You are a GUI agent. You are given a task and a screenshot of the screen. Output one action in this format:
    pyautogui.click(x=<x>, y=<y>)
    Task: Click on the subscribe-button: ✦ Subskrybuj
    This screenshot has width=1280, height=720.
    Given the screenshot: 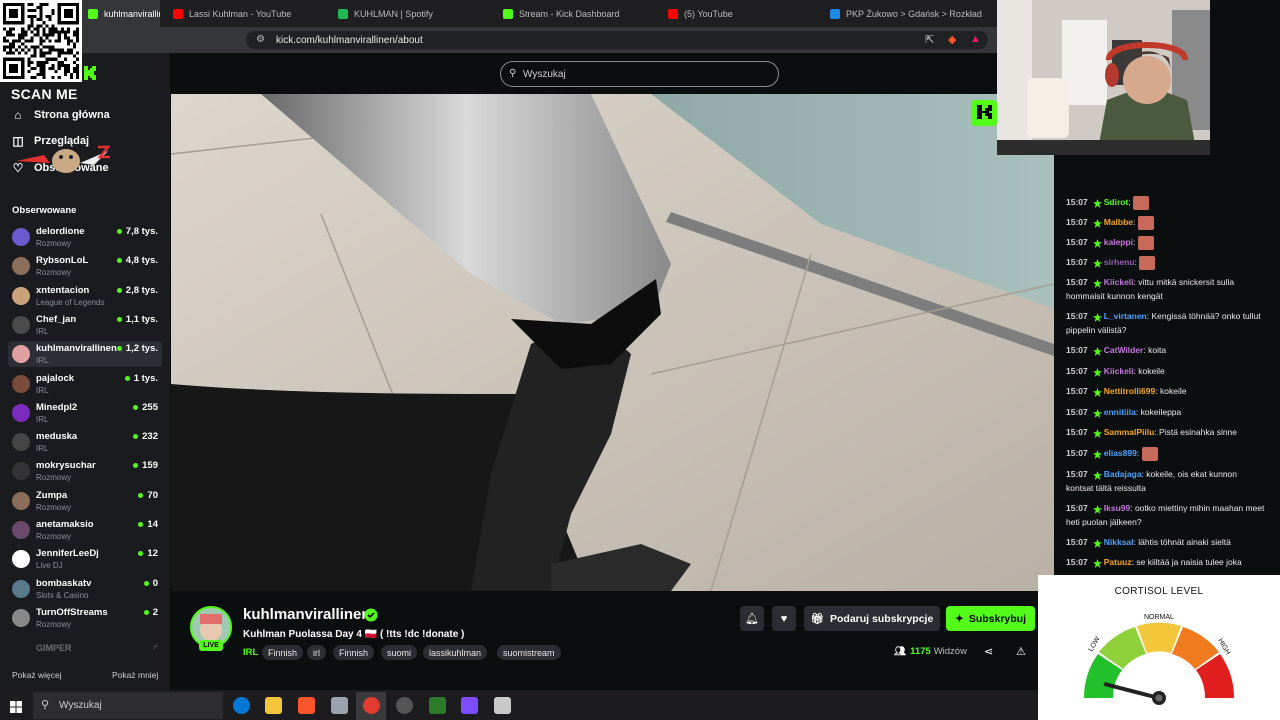 What is the action you would take?
    pyautogui.click(x=990, y=618)
    